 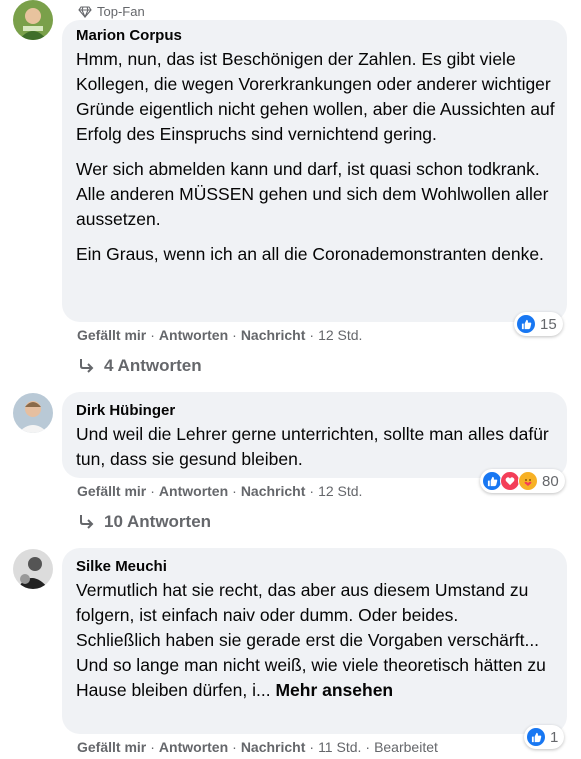 I want to click on reaction-summary: 80, so click(x=522, y=481).